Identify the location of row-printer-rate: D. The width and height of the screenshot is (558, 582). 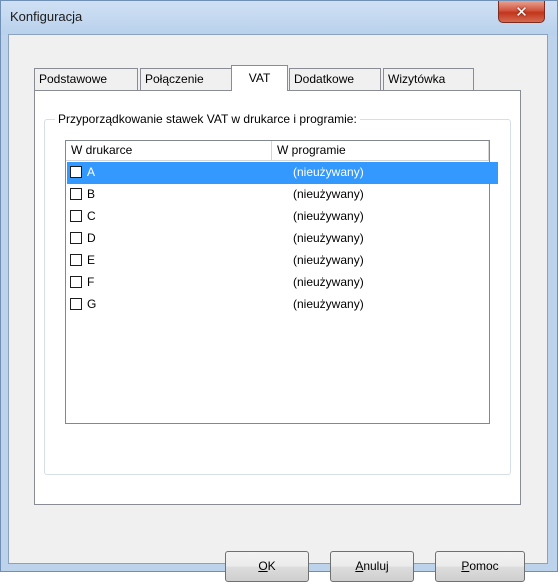
(91, 238).